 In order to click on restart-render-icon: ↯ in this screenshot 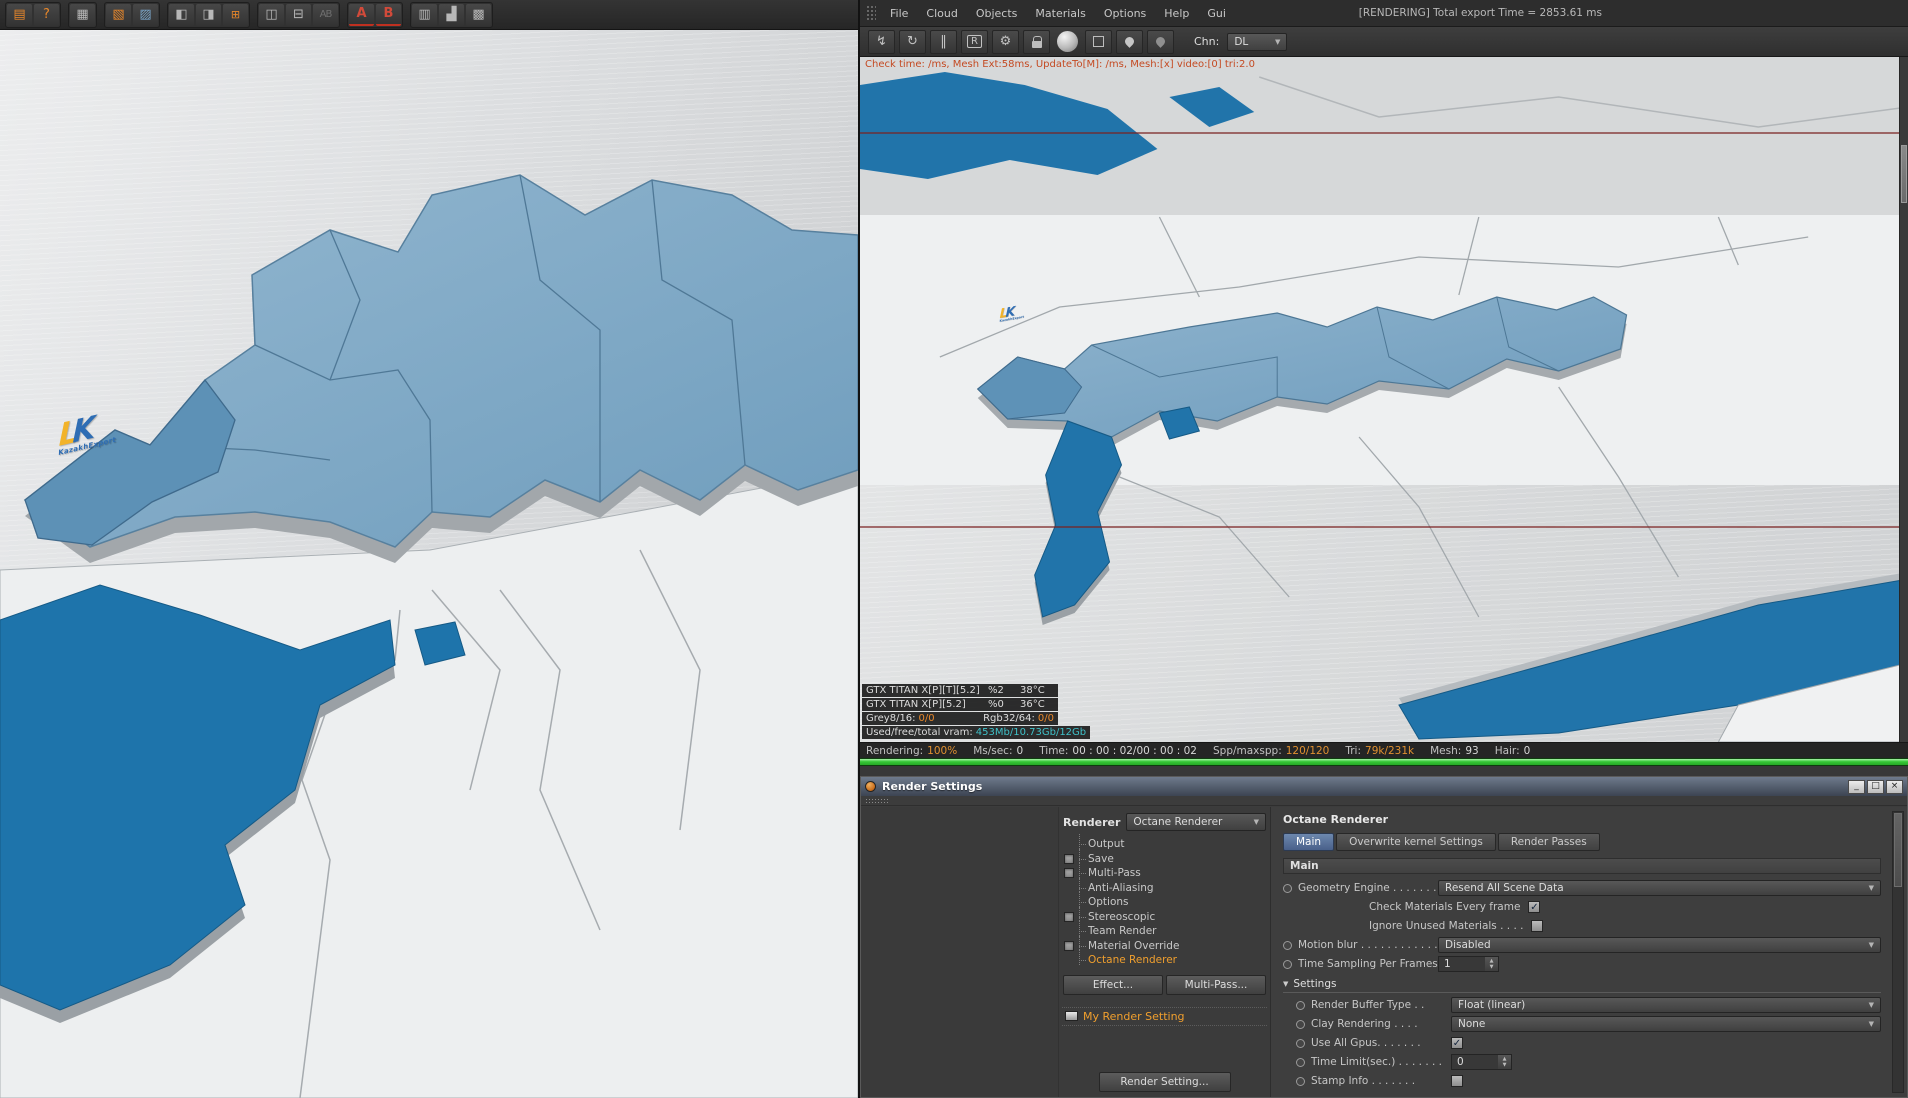, I will do `click(881, 41)`.